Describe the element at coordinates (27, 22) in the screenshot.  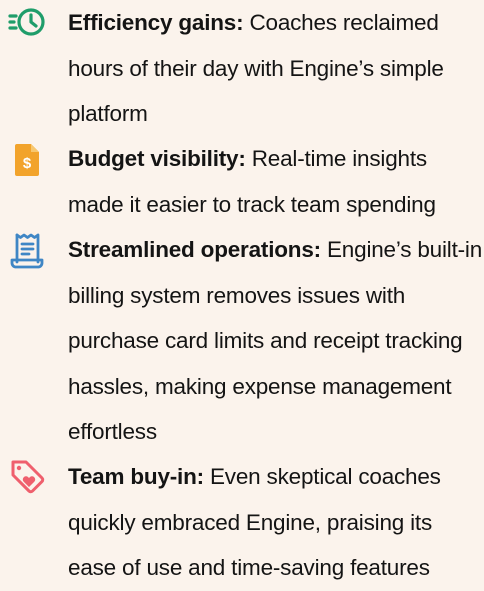
I see `clock-speed-icon` at that location.